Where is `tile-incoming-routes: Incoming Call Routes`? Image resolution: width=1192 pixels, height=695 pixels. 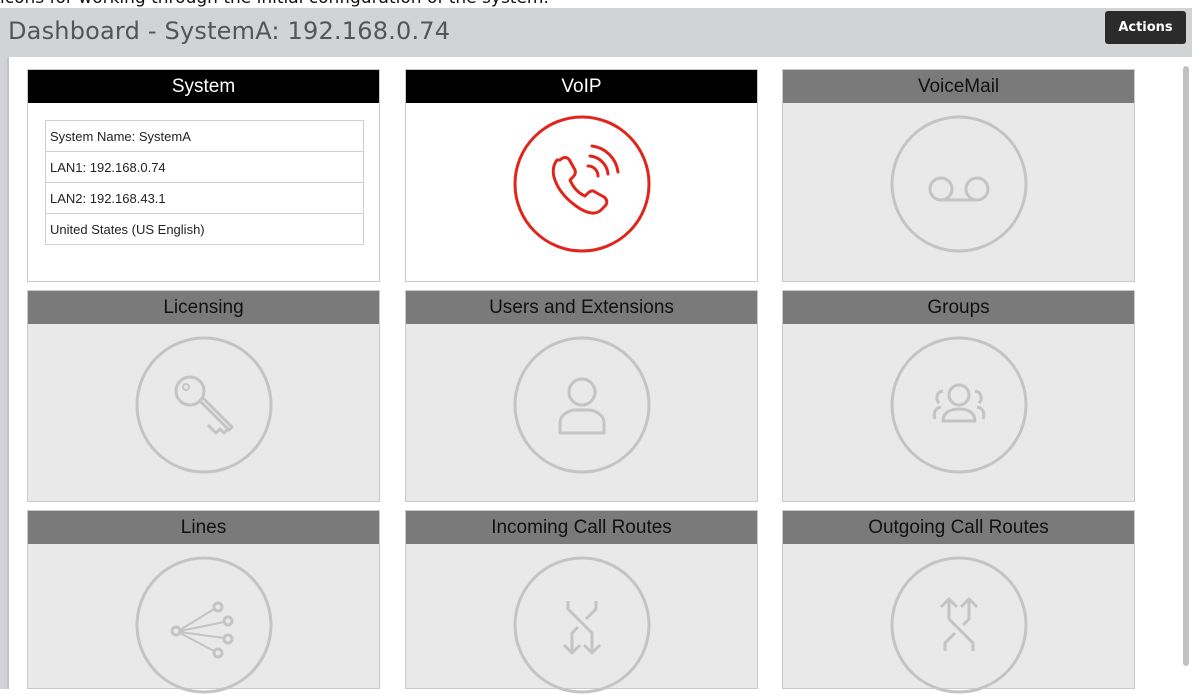
tile-incoming-routes: Incoming Call Routes is located at coordinates (581, 602).